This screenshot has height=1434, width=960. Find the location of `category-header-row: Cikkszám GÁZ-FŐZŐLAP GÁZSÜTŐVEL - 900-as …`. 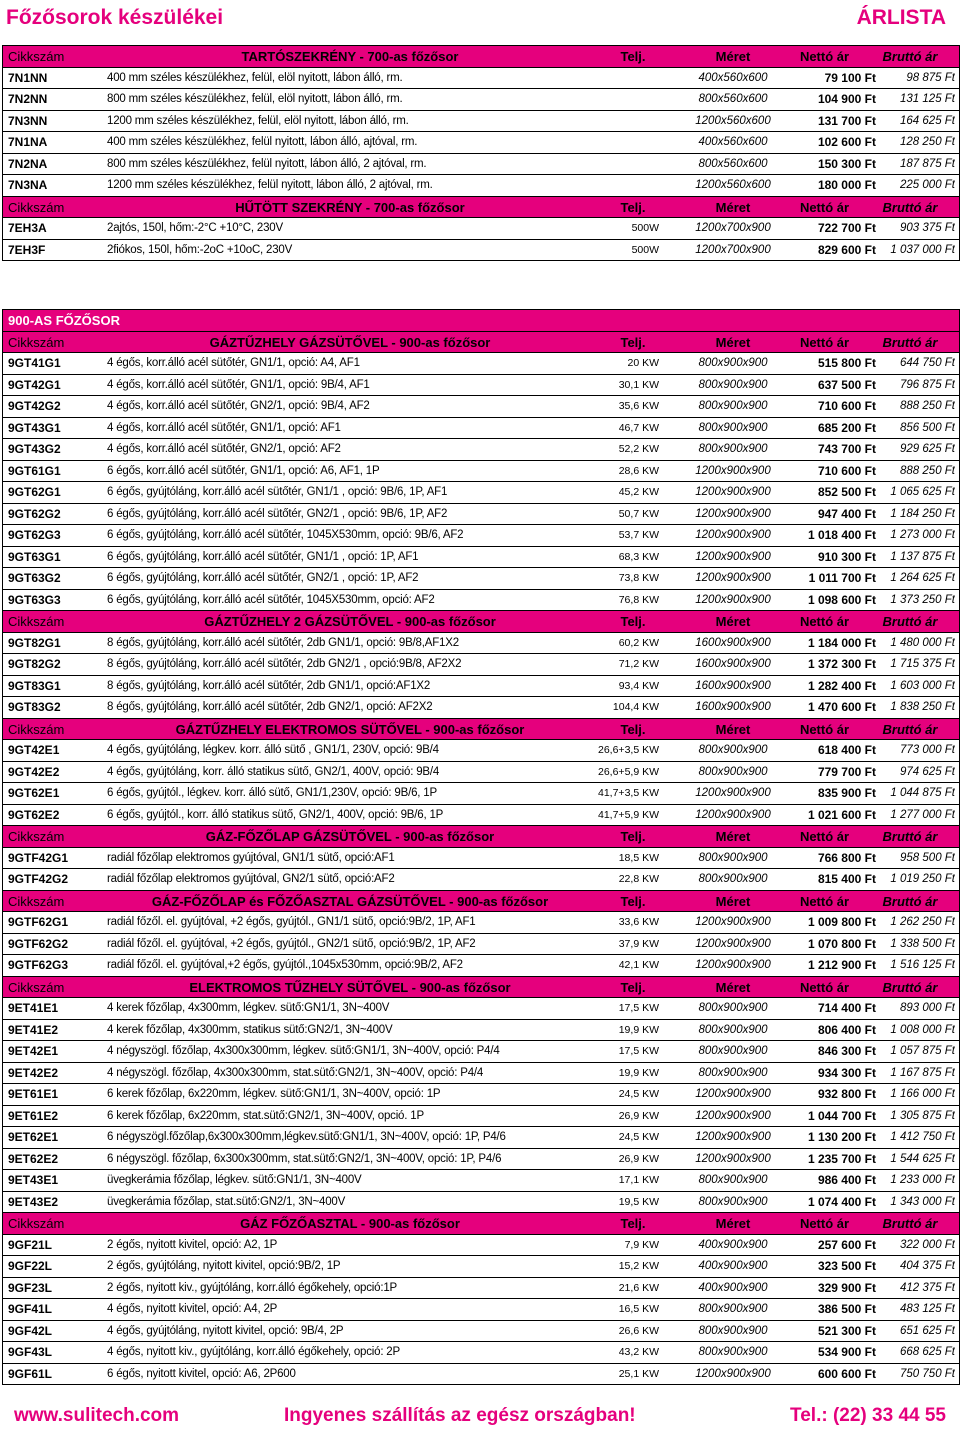

category-header-row: Cikkszám GÁZ-FŐZŐLAP GÁZSÜTŐVEL - 900-as … is located at coordinates (481, 837).